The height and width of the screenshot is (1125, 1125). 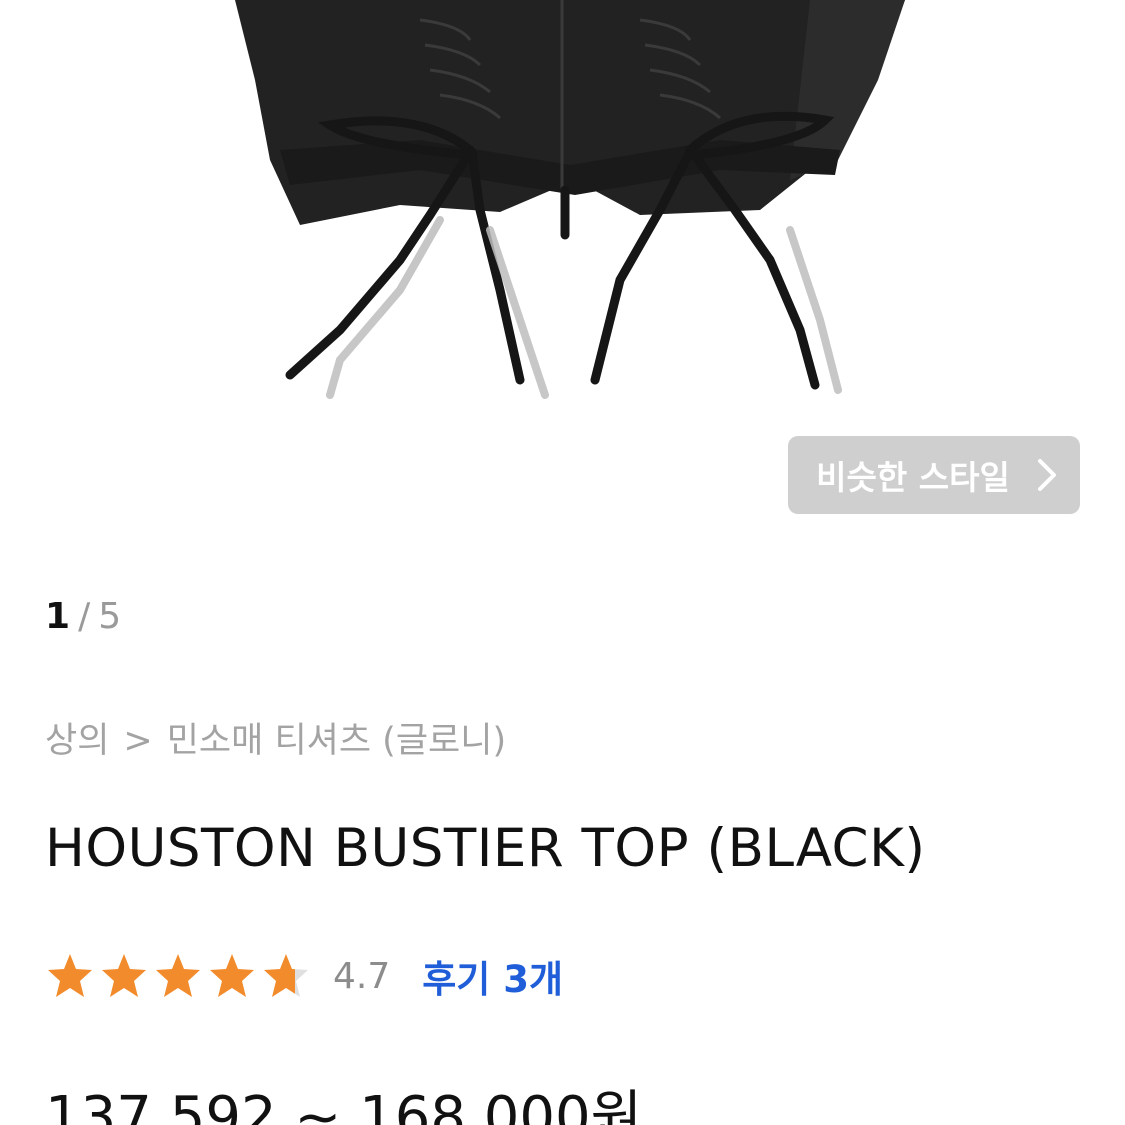 I want to click on pager-total: 5, so click(x=110, y=616).